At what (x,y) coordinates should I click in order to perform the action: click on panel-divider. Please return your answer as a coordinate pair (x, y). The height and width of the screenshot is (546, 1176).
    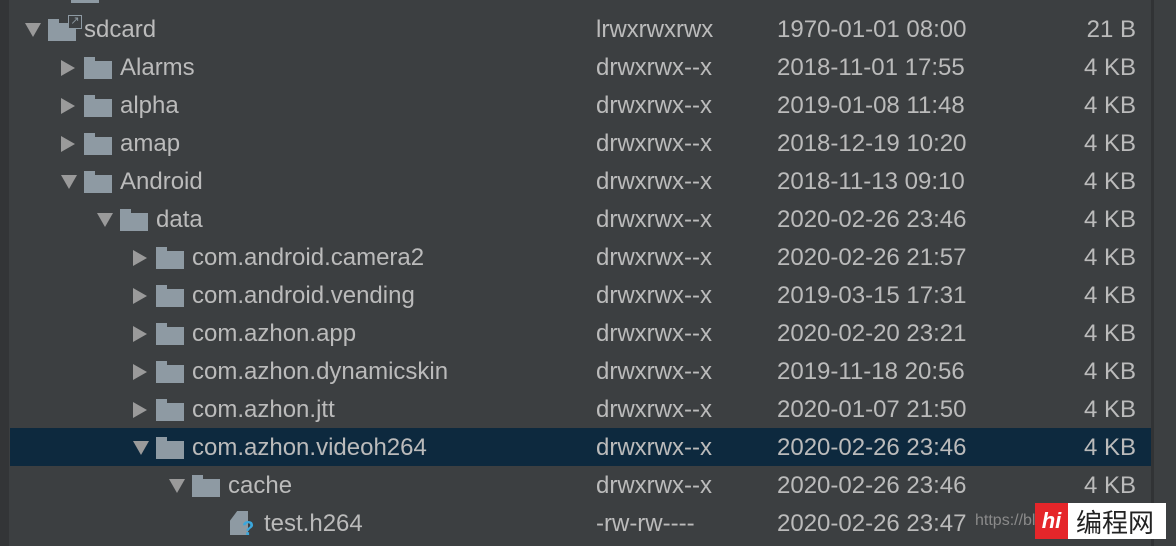
    Looking at the image, I should click on (1152, 273).